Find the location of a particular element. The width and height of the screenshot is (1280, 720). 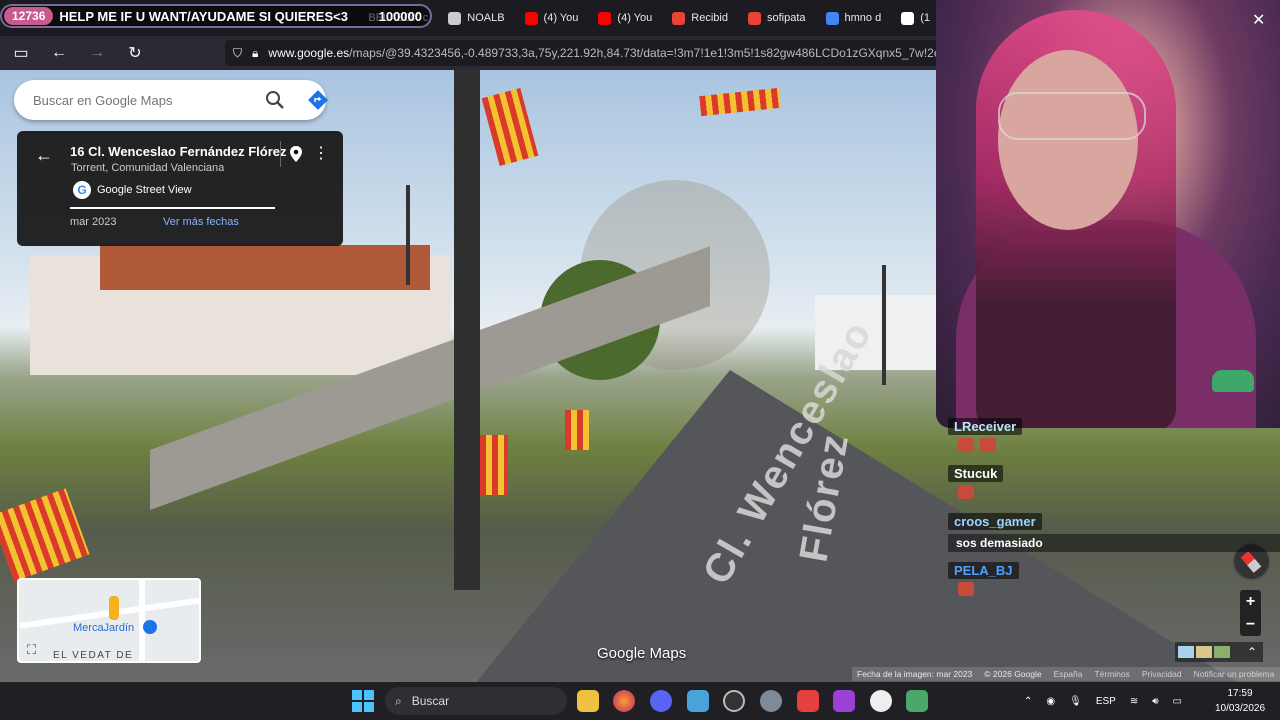

goal-badge: 12736 is located at coordinates (29, 16).